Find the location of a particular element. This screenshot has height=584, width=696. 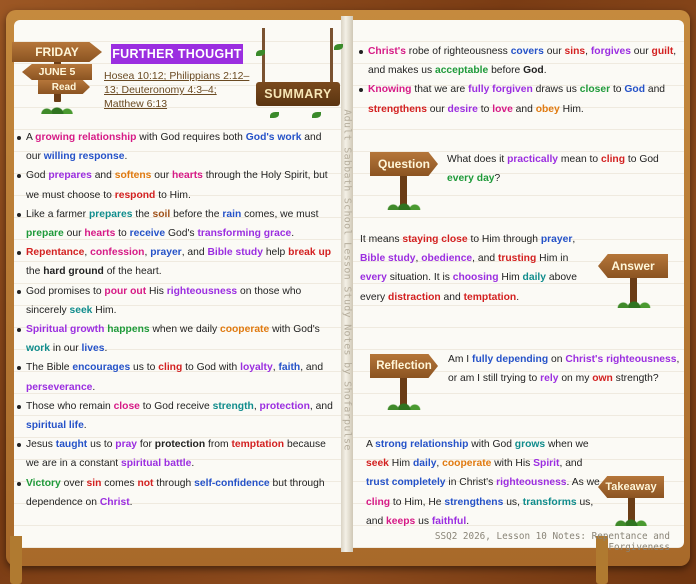

read-board: Read is located at coordinates (64, 87).